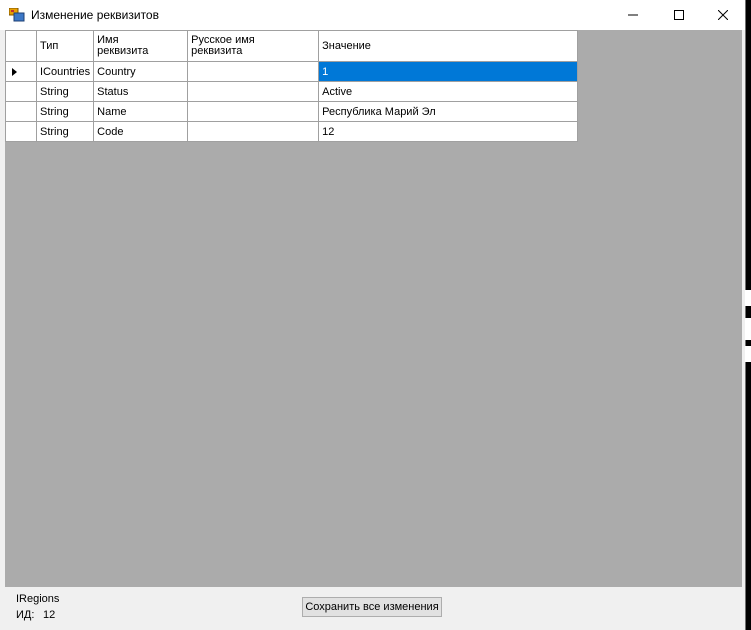 This screenshot has height=630, width=751. I want to click on table-row: String Status Active, so click(292, 91).